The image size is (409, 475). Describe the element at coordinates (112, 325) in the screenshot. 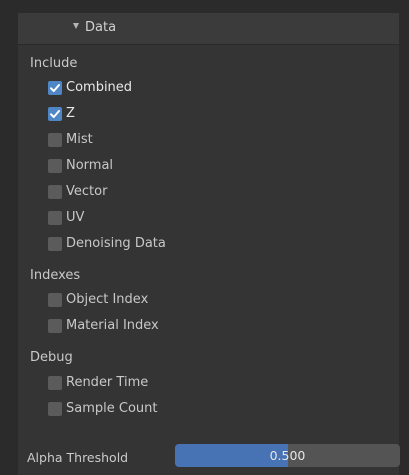

I see `checkbox-label: Material Index` at that location.